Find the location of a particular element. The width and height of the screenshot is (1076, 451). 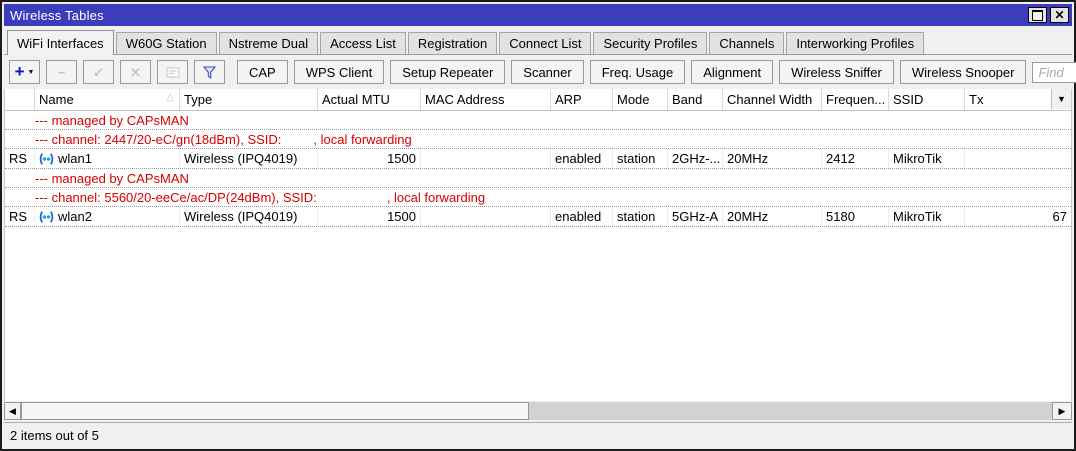

comment-icon is located at coordinates (172, 72).